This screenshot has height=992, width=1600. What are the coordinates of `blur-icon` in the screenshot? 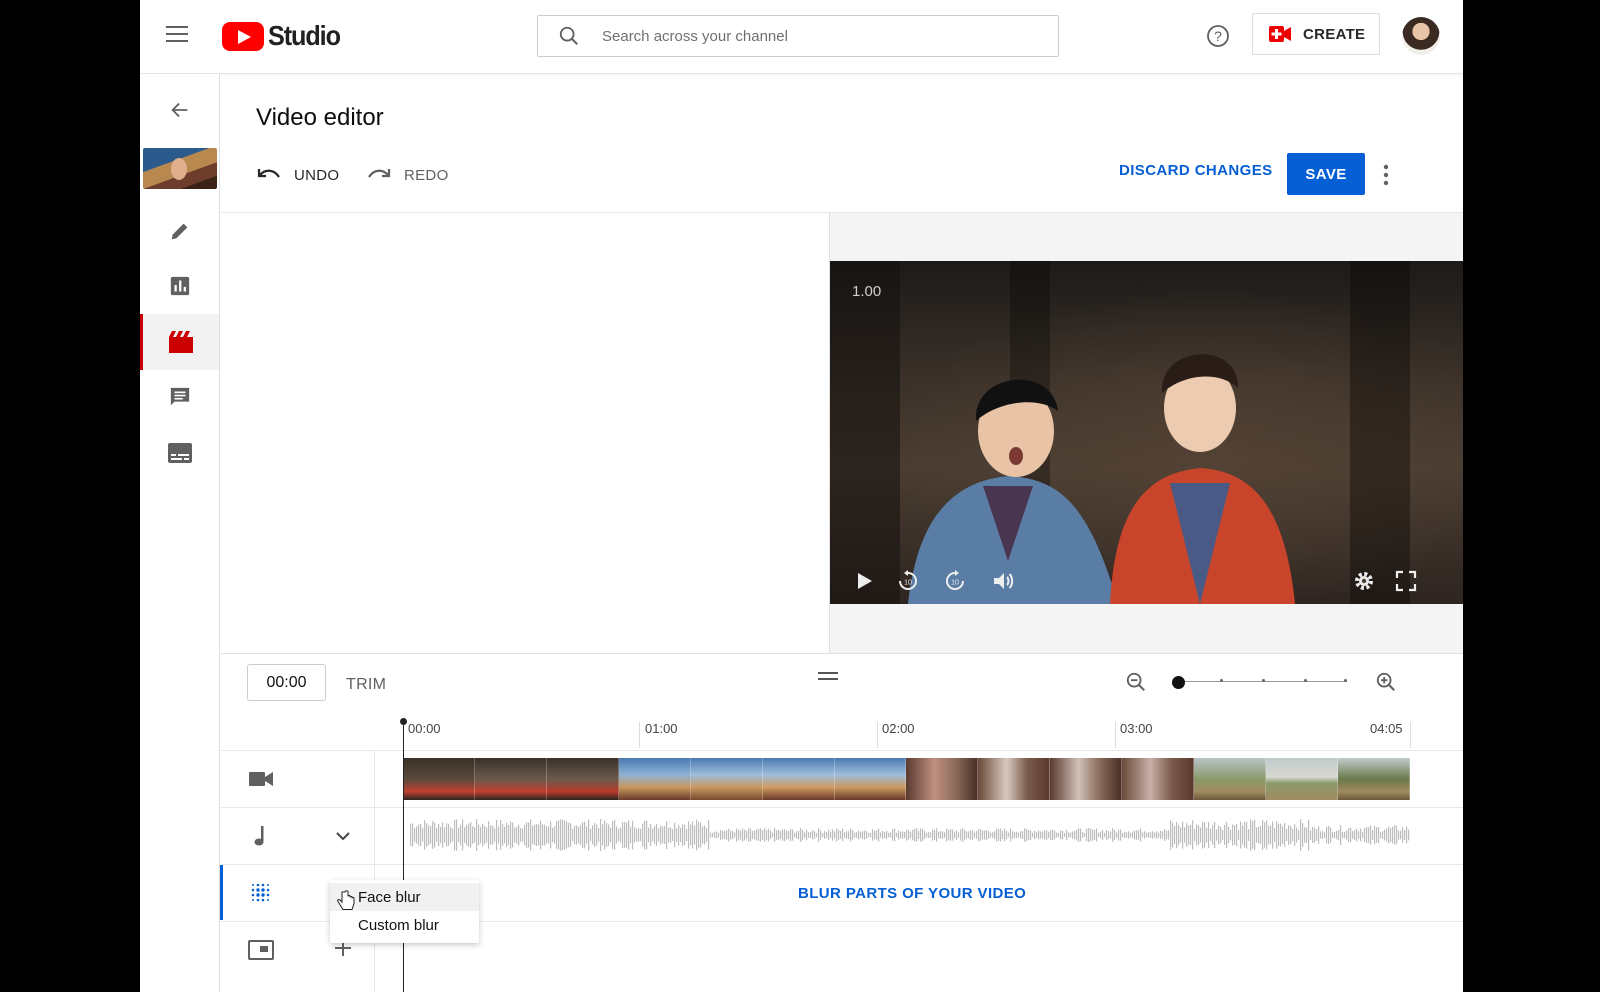 It's located at (260, 892).